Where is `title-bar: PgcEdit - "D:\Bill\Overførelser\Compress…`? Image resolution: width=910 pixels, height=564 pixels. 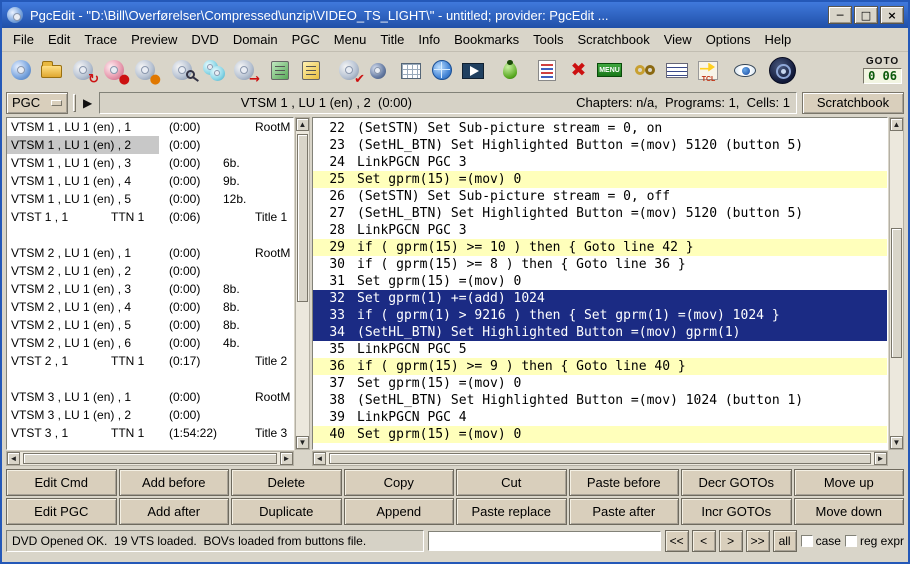 title-bar: PgcEdit - "D:\Bill\Overførelser\Compress… is located at coordinates (455, 15).